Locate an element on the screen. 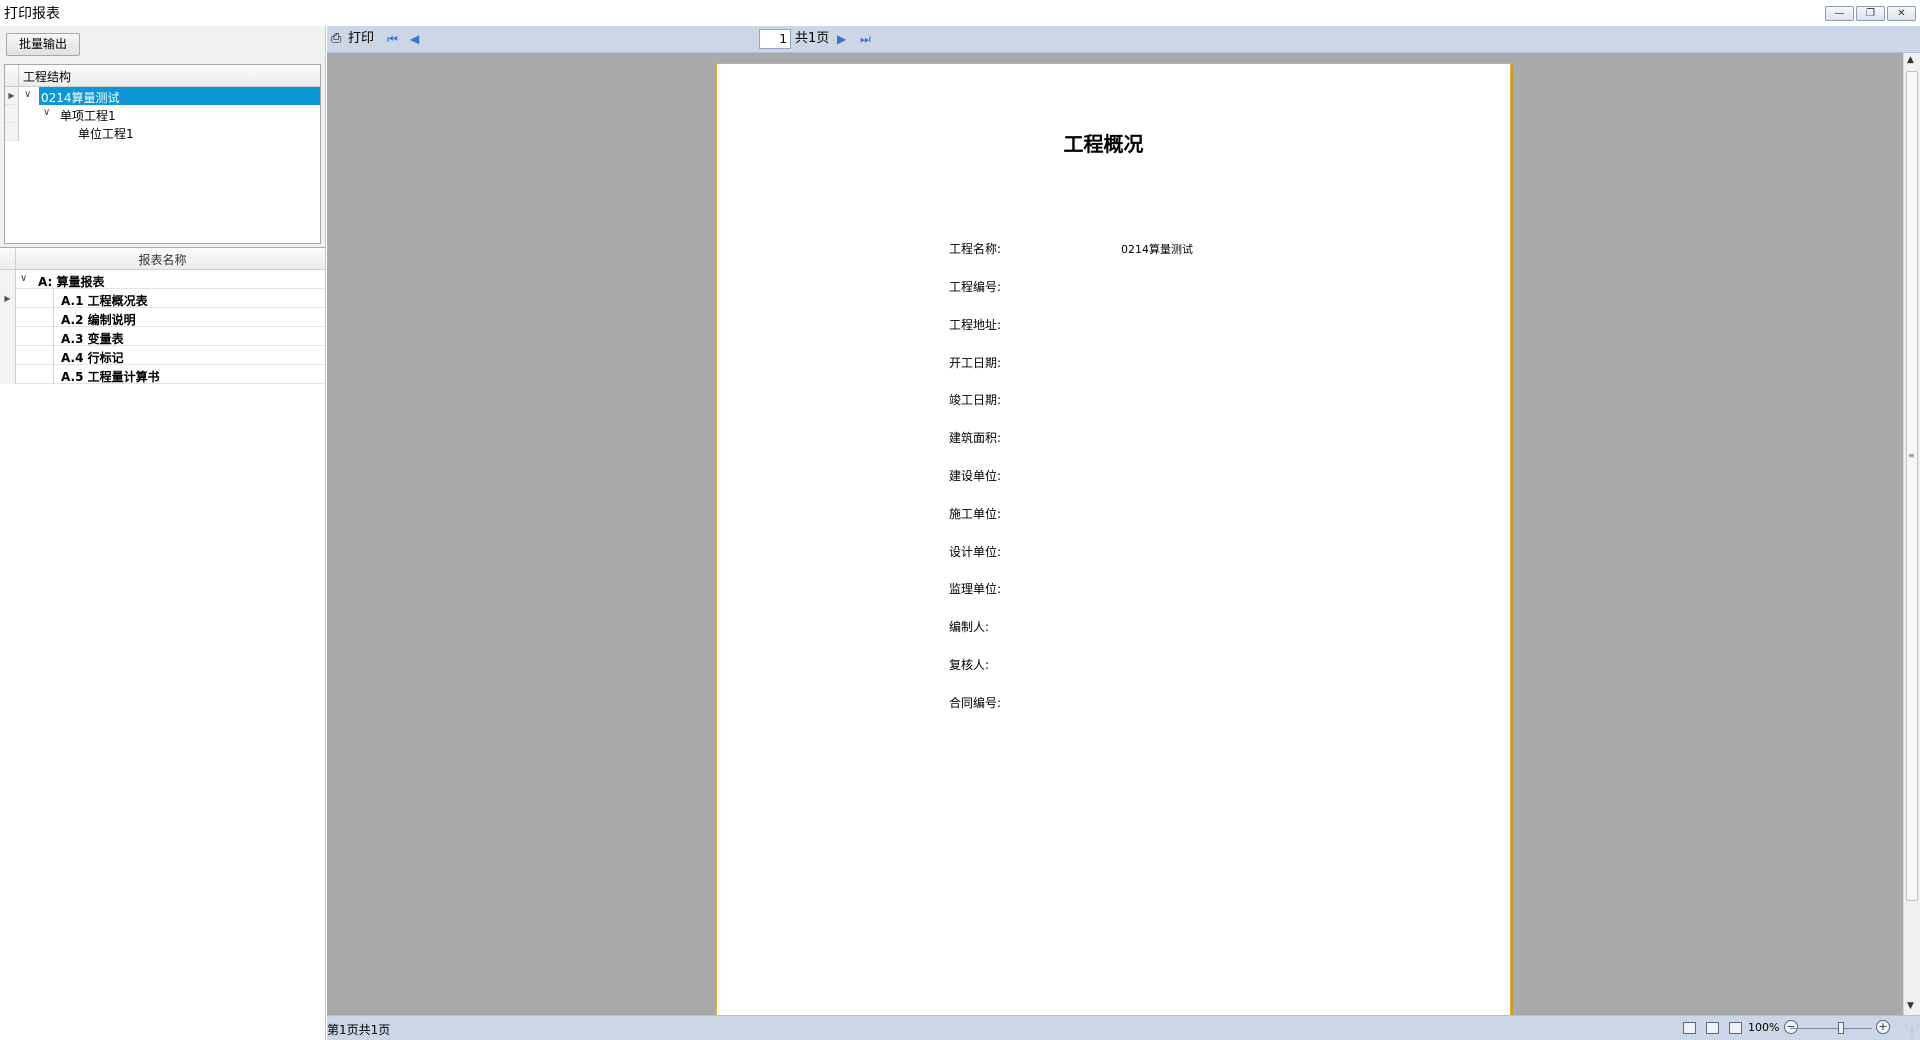  tree-item-label: 0214算量测试 is located at coordinates (80, 98).